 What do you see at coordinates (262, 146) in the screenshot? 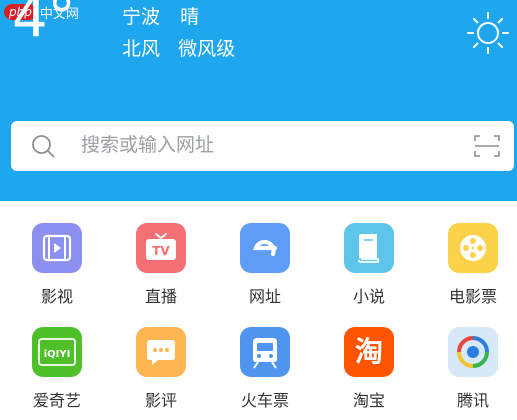
I see `search-bar: 搜索或输入网址` at bounding box center [262, 146].